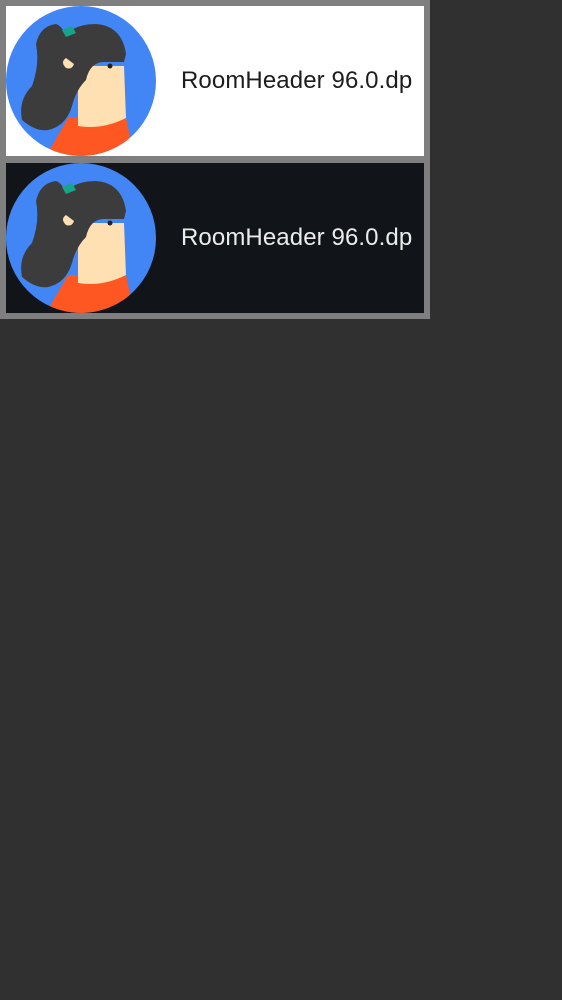 The height and width of the screenshot is (1000, 562). I want to click on room-header-light: RoomHeader 96.0.dp, so click(215, 81).